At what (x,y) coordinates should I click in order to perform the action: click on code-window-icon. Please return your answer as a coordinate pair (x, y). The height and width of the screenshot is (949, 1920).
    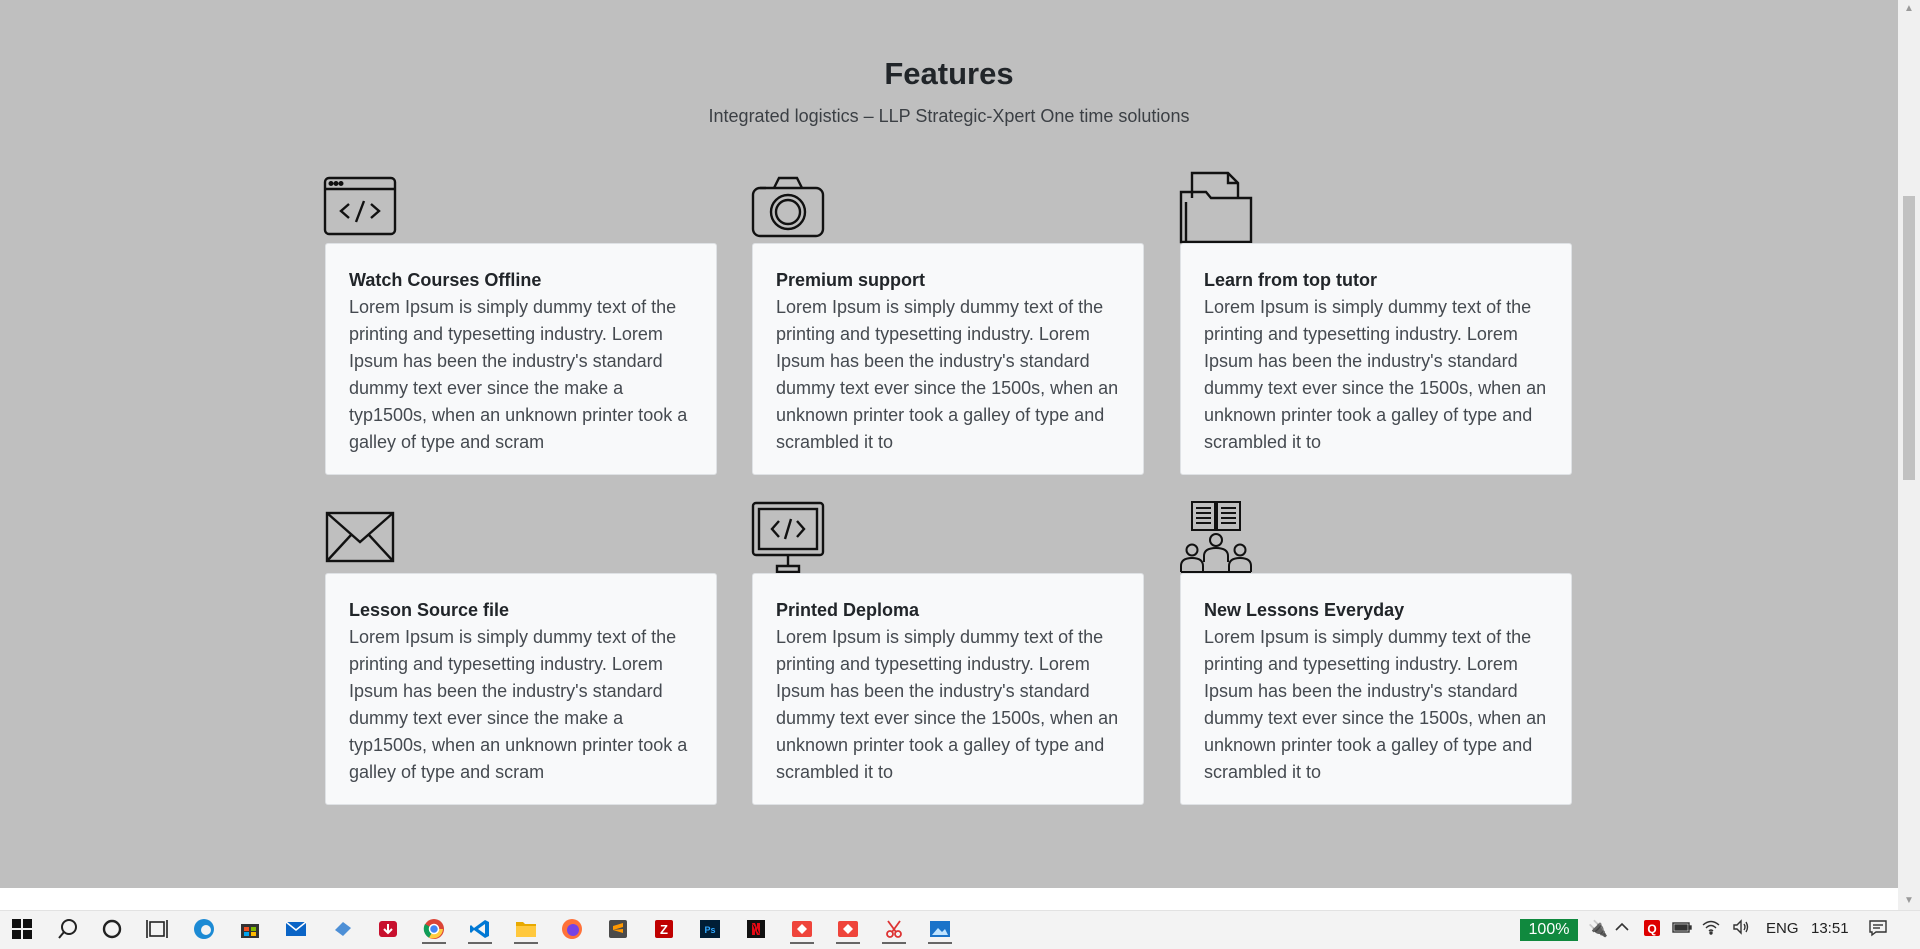
    Looking at the image, I should click on (360, 210).